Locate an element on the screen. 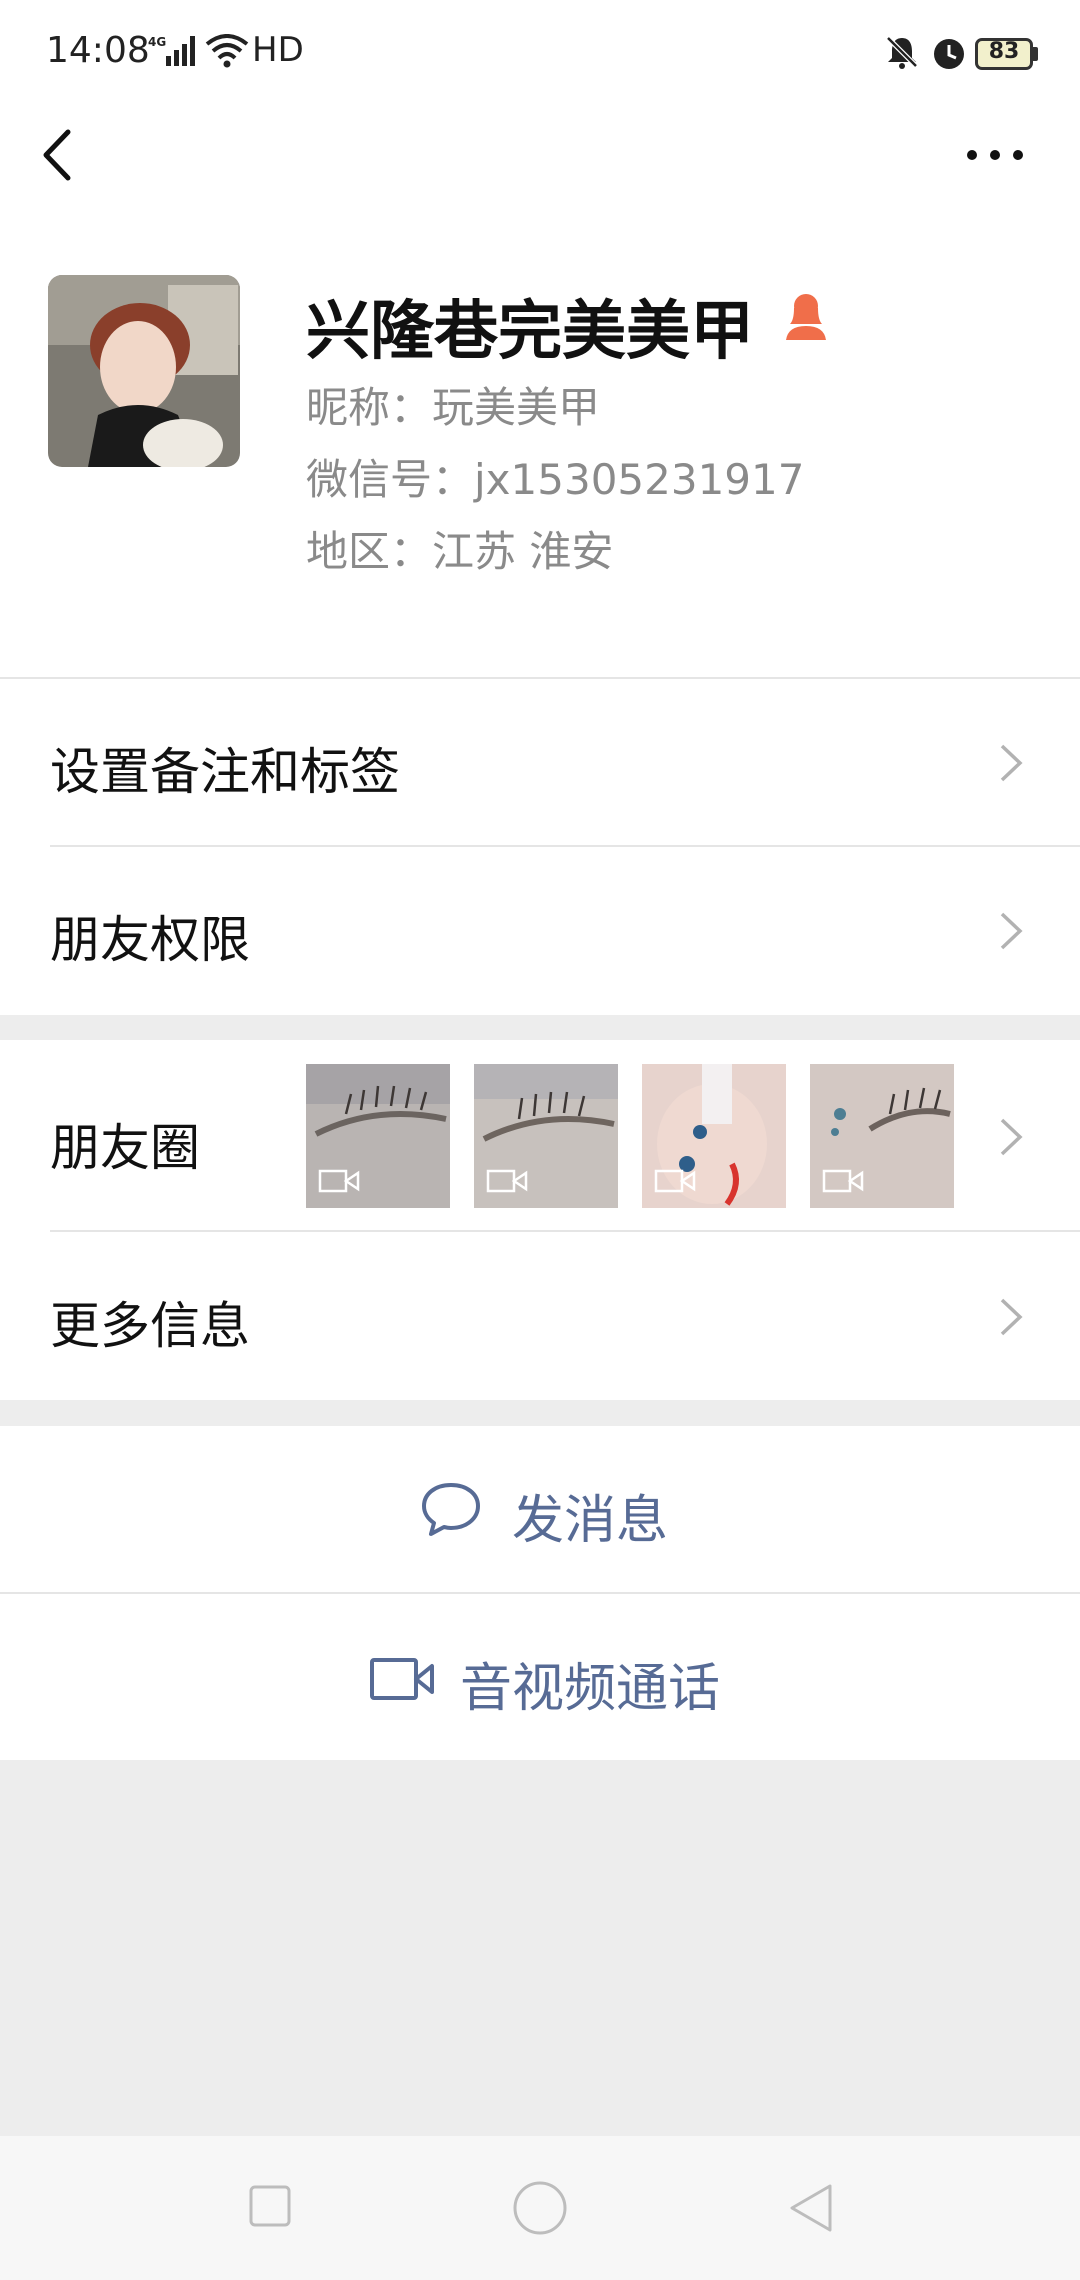 This screenshot has height=2280, width=1080. video-camera-icon is located at coordinates (403, 1681).